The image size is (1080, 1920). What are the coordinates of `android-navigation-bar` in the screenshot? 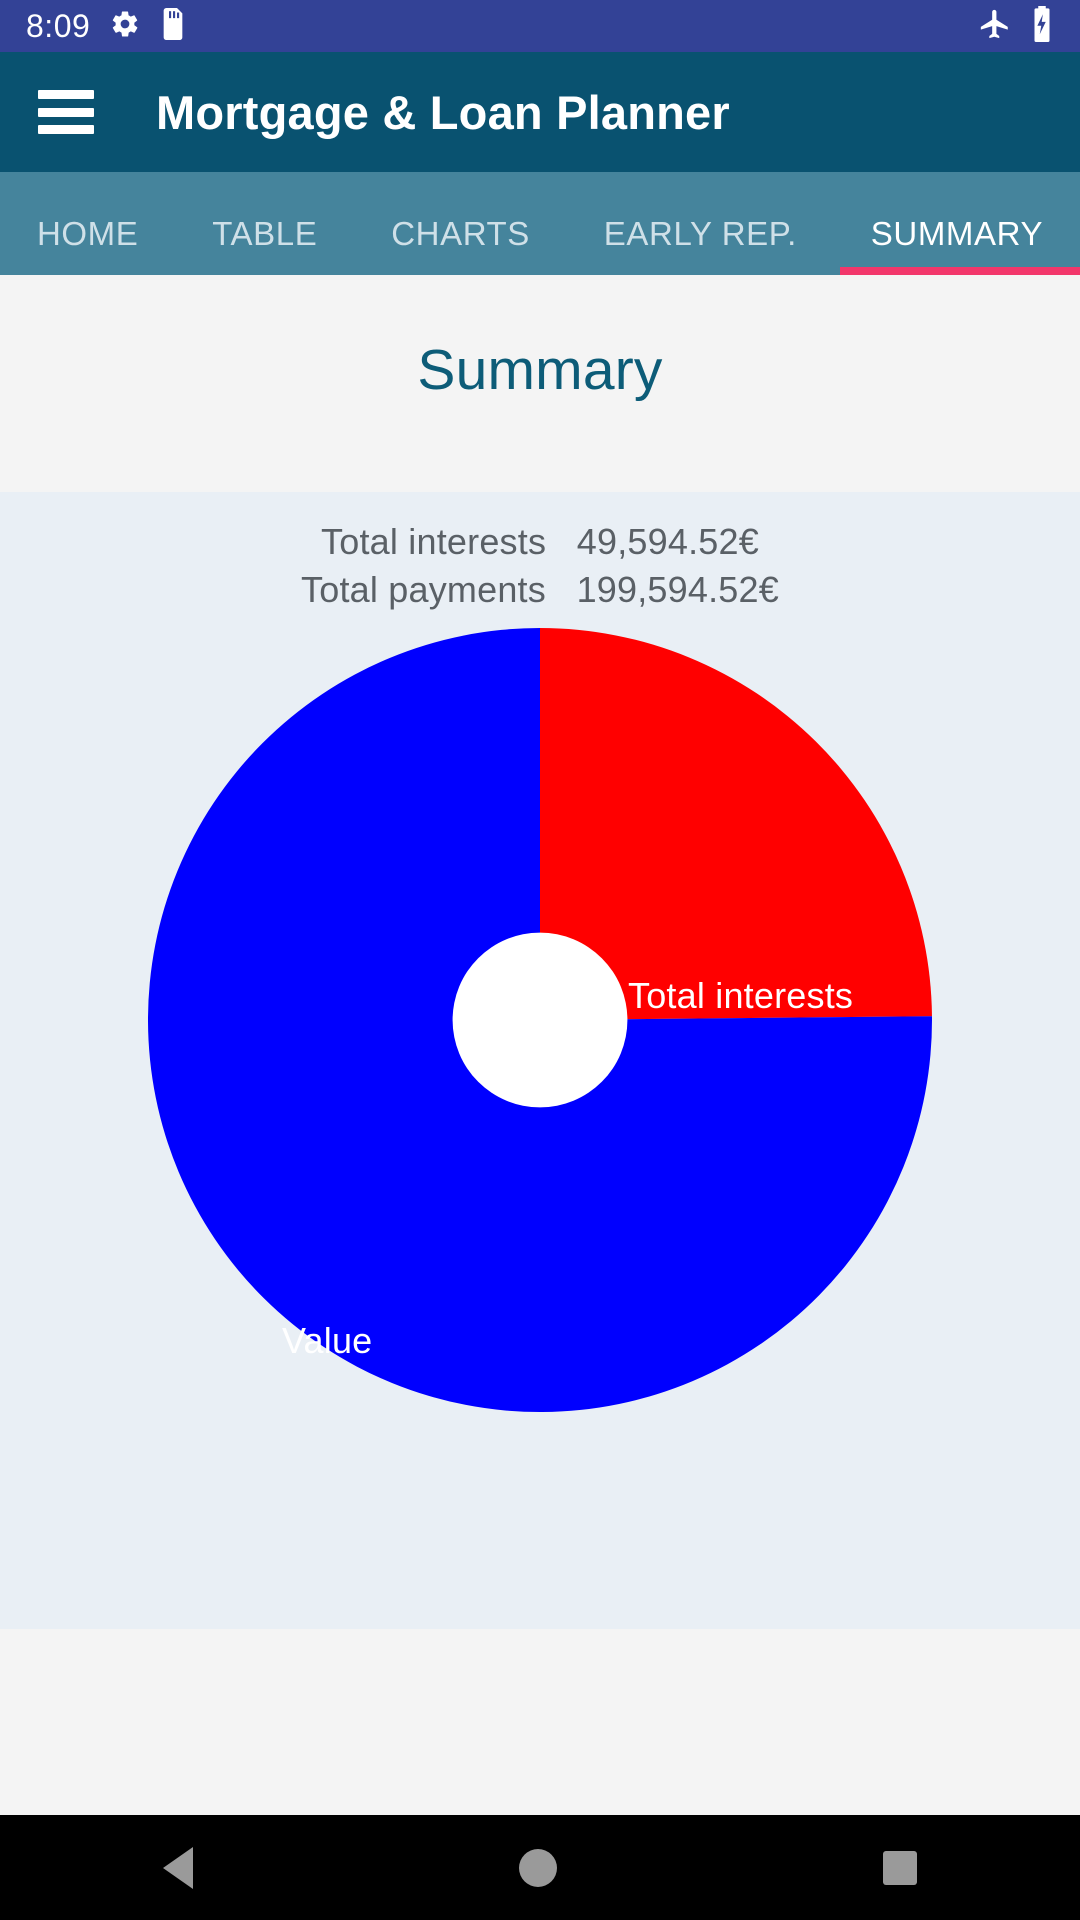 It's located at (540, 1867).